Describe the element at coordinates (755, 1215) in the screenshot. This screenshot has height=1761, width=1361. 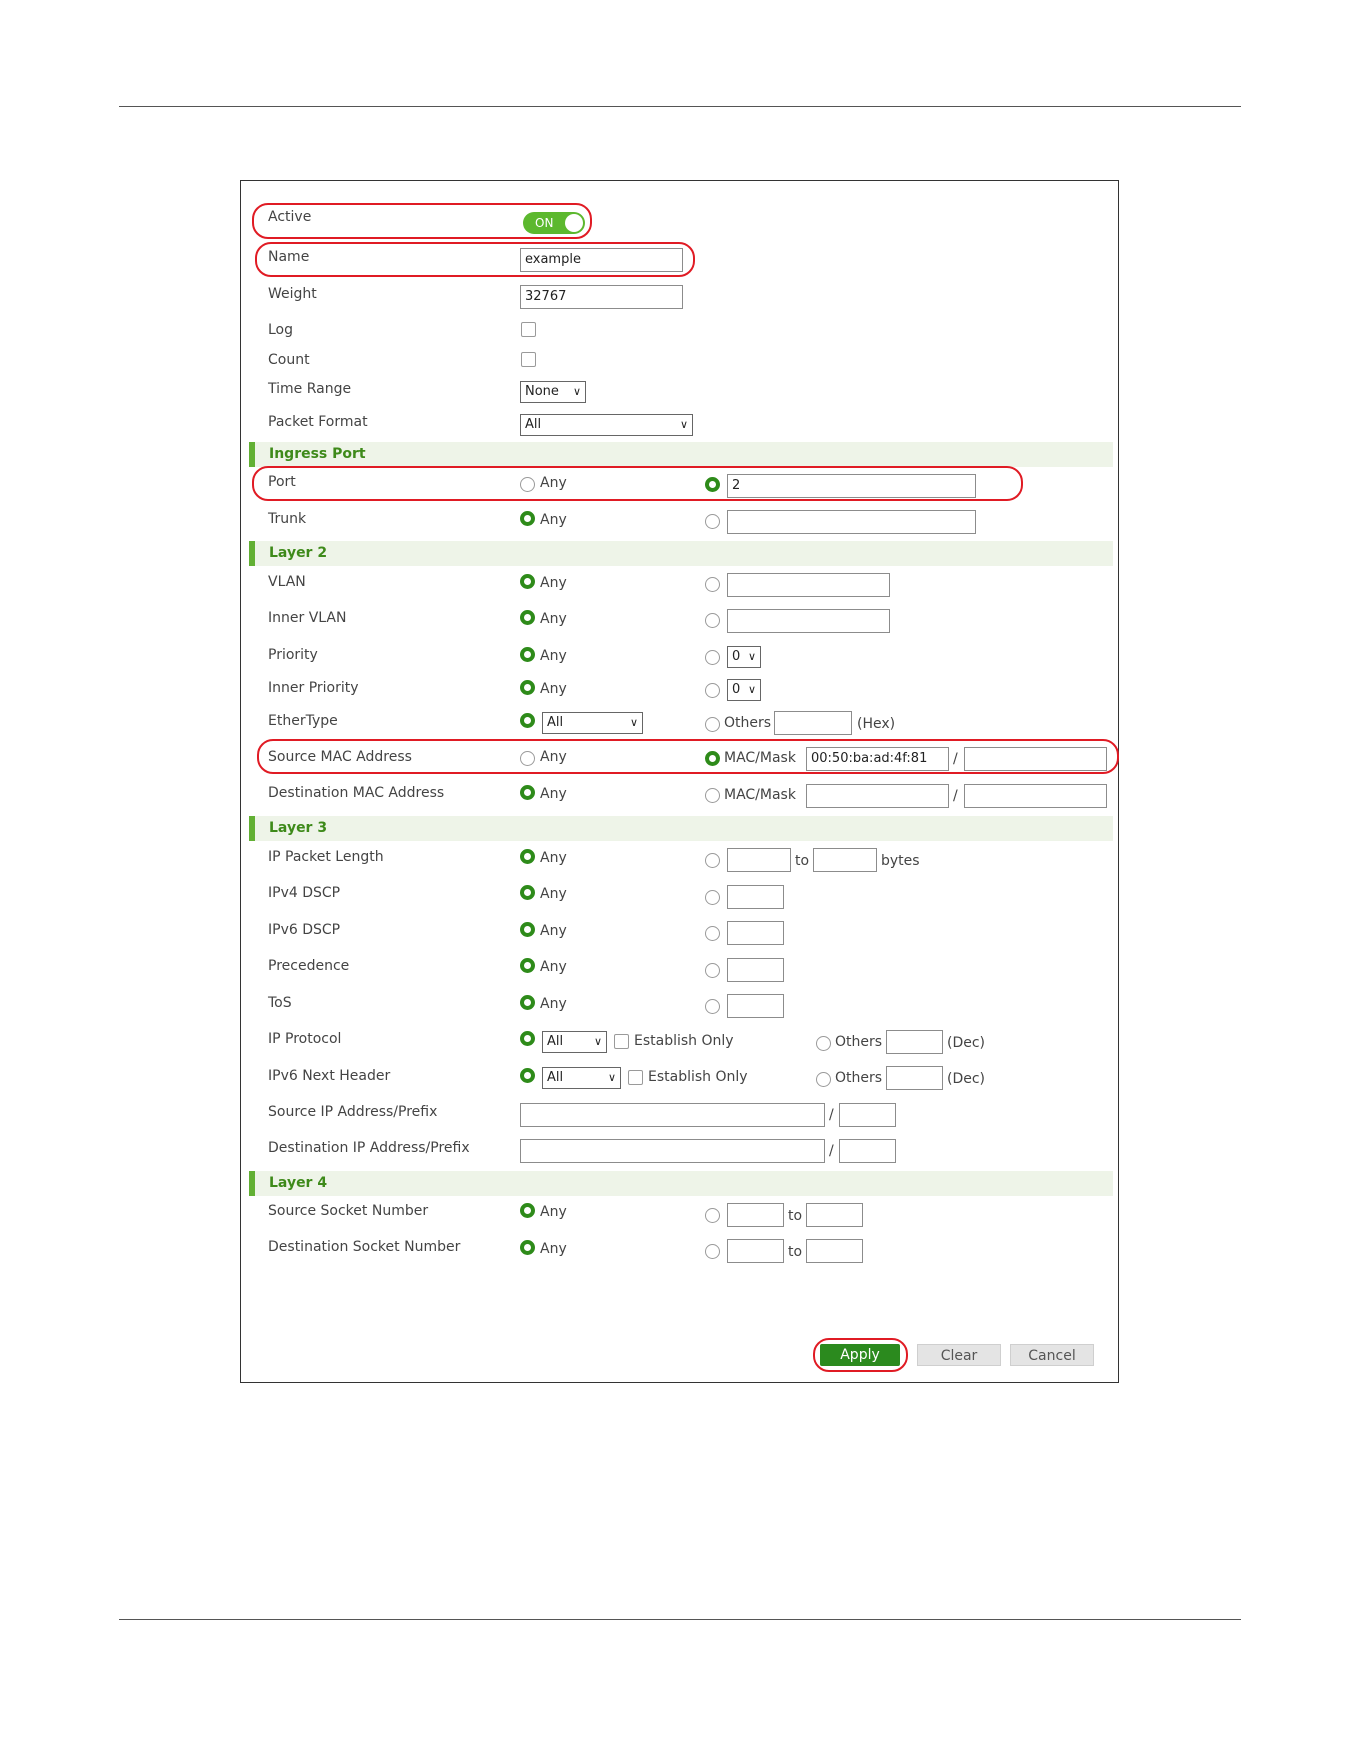
I see `src-socket-from-input` at that location.